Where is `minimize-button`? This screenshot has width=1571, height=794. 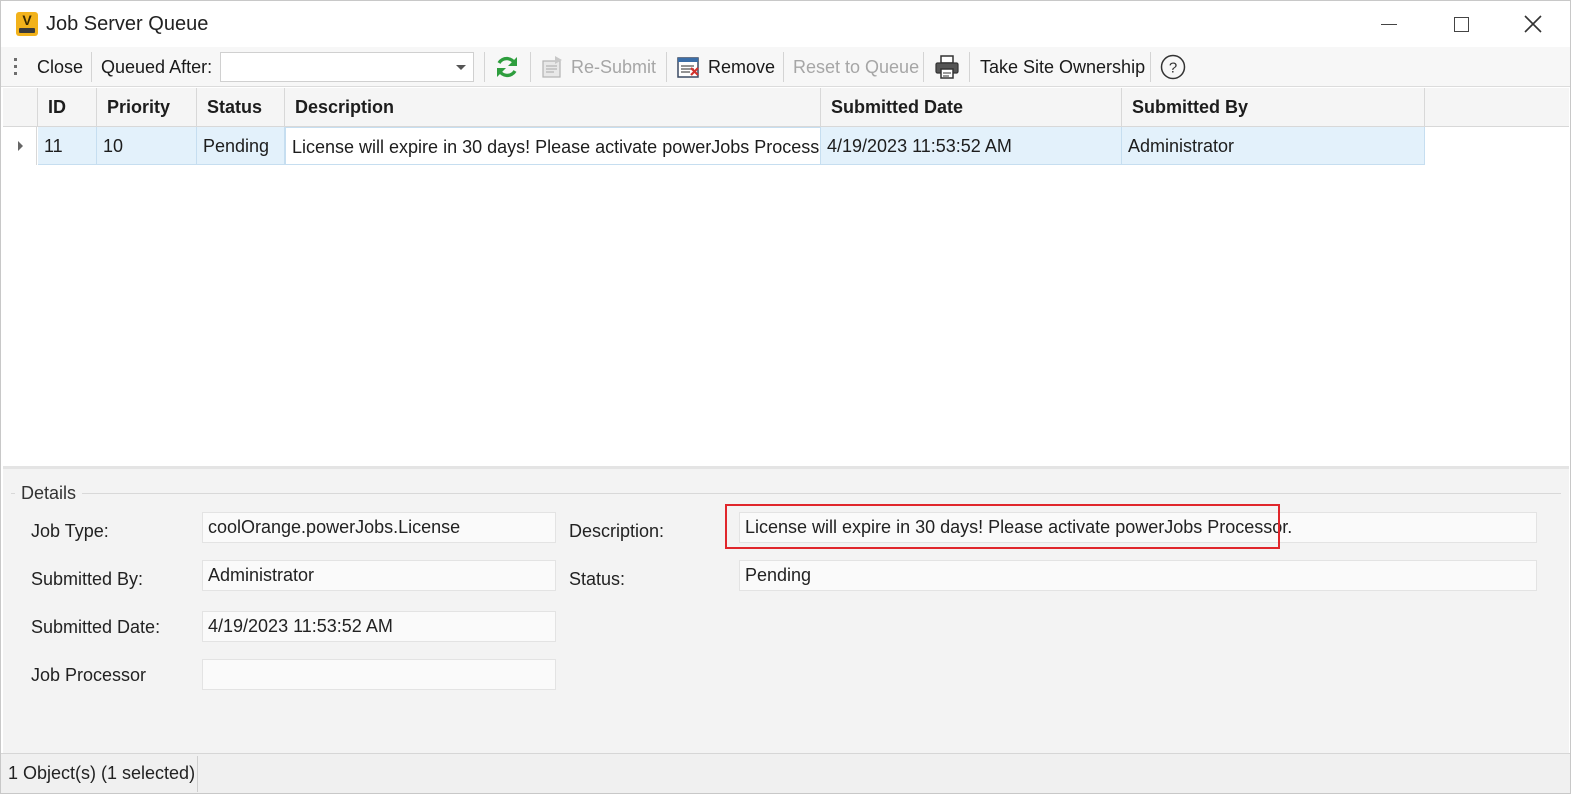 minimize-button is located at coordinates (1389, 24).